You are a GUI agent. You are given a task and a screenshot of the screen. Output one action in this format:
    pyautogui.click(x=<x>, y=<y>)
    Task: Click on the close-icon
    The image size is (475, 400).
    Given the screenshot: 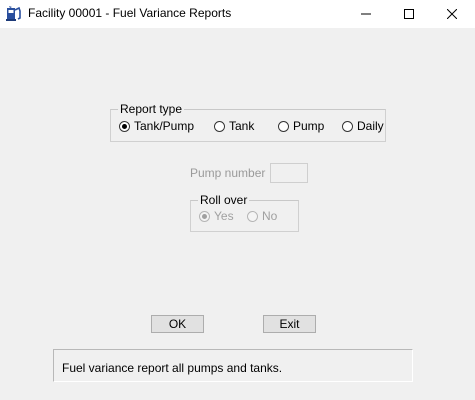 What is the action you would take?
    pyautogui.click(x=452, y=14)
    